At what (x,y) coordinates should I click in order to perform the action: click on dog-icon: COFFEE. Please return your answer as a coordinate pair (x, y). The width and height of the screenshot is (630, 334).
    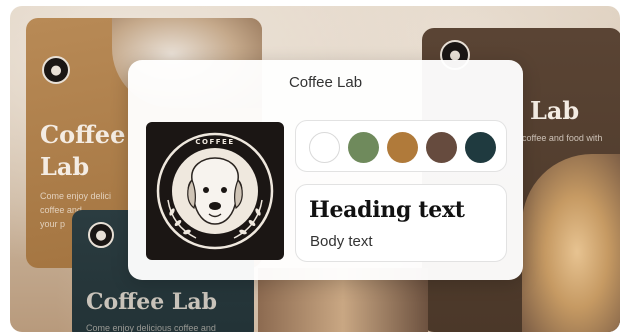
    Looking at the image, I should click on (215, 191).